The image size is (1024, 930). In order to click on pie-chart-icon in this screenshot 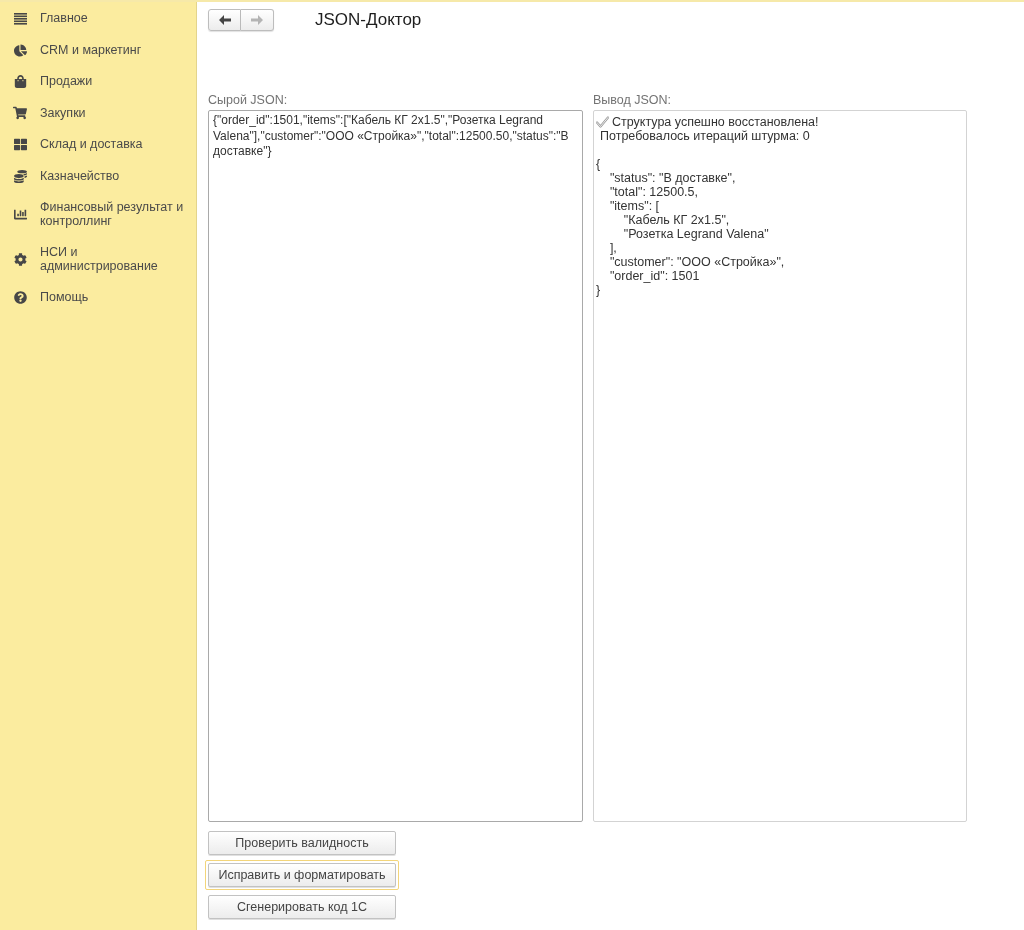, I will do `click(20, 50)`.